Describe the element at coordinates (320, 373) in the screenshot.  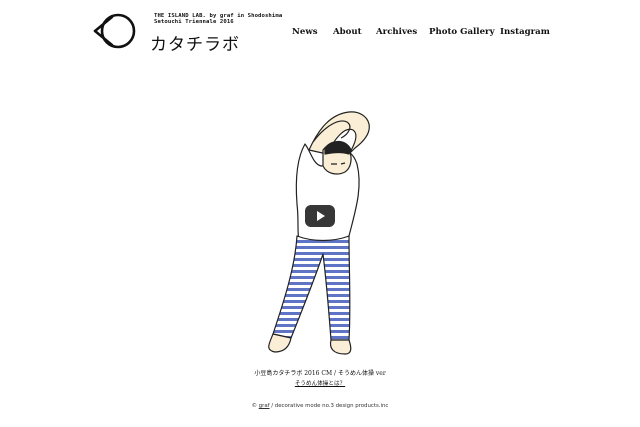
I see `video-caption: 小豆島カタチラボ 2016 CM / そうめん体操 ver` at that location.